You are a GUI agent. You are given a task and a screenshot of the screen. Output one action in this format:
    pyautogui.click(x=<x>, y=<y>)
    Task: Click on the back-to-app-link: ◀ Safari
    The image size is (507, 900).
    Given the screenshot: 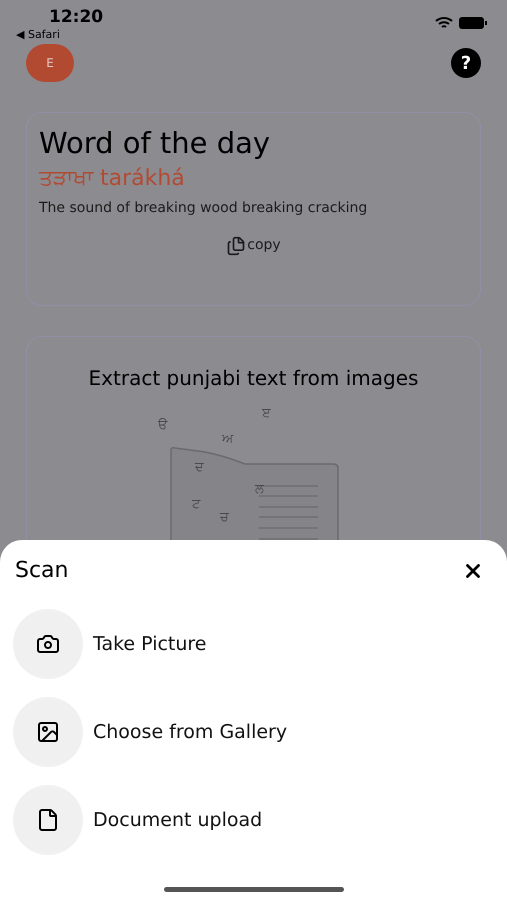 What is the action you would take?
    pyautogui.click(x=60, y=35)
    